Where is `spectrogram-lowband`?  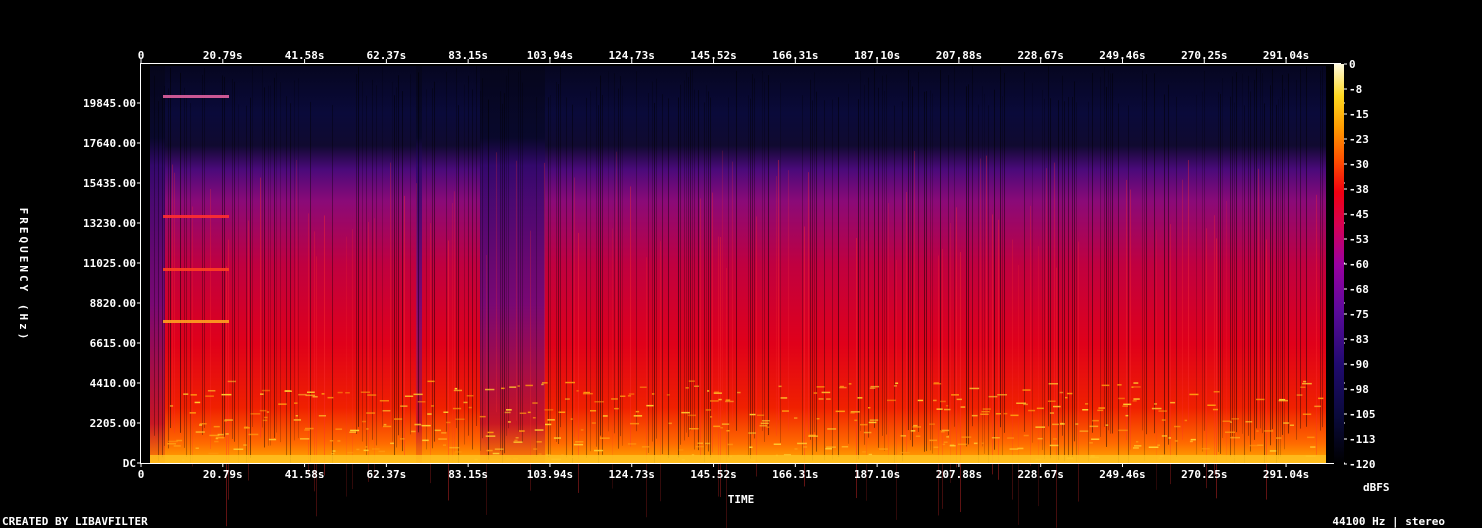 spectrogram-lowband is located at coordinates (738, 459).